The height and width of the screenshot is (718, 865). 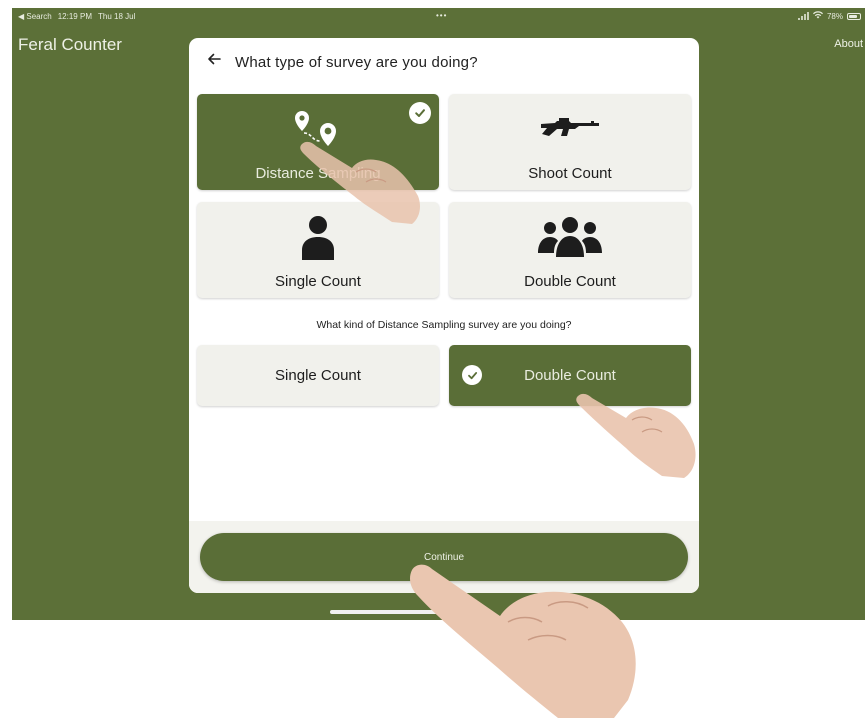 I want to click on survey-type-single-count: Single Count, so click(x=318, y=250).